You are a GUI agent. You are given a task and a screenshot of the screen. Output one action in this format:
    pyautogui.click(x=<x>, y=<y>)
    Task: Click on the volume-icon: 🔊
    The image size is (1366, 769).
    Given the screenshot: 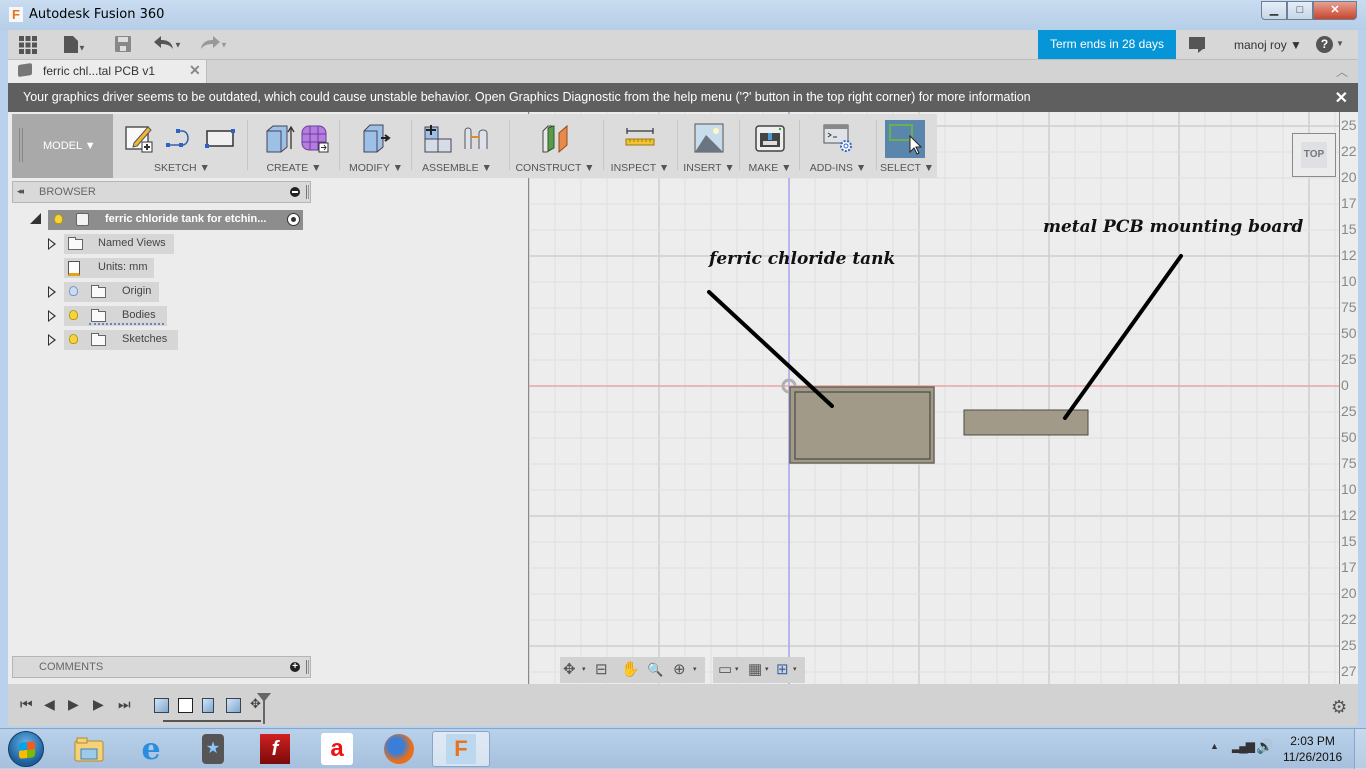 What is the action you would take?
    pyautogui.click(x=1264, y=746)
    